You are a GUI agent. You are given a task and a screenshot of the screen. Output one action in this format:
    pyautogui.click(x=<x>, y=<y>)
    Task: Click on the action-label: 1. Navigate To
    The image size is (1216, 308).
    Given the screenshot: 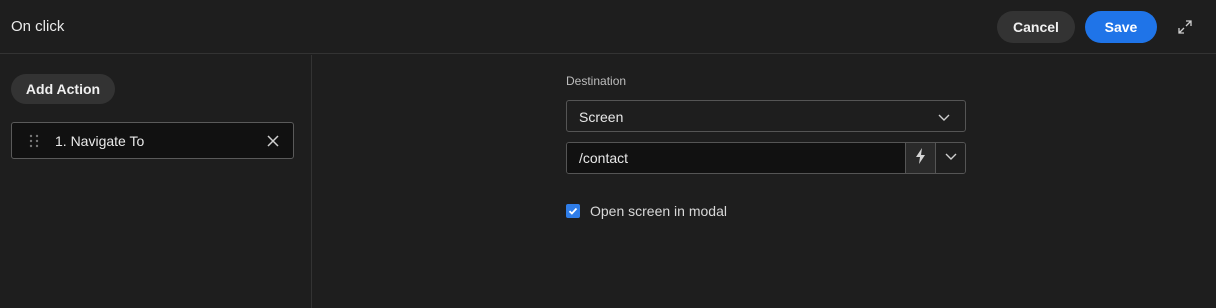 What is the action you would take?
    pyautogui.click(x=100, y=141)
    